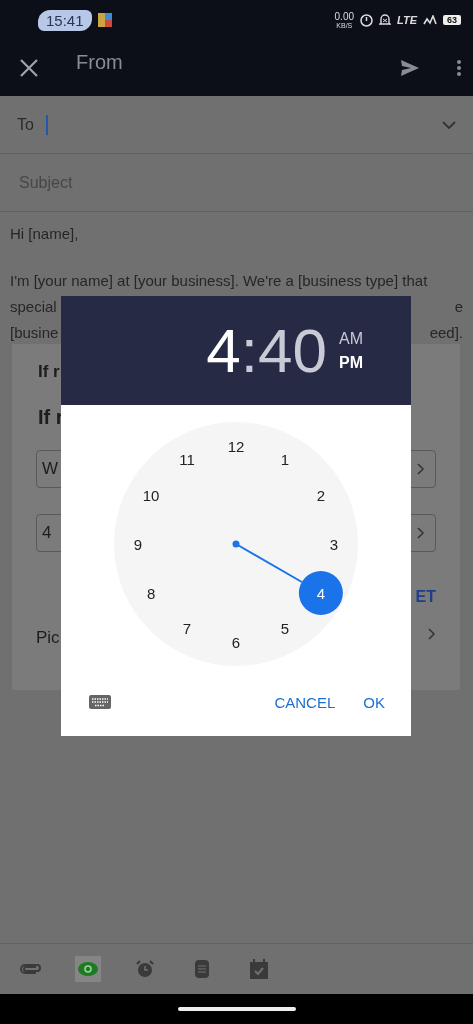 This screenshot has height=1024, width=473. What do you see at coordinates (29, 68) in the screenshot?
I see `close-icon` at bounding box center [29, 68].